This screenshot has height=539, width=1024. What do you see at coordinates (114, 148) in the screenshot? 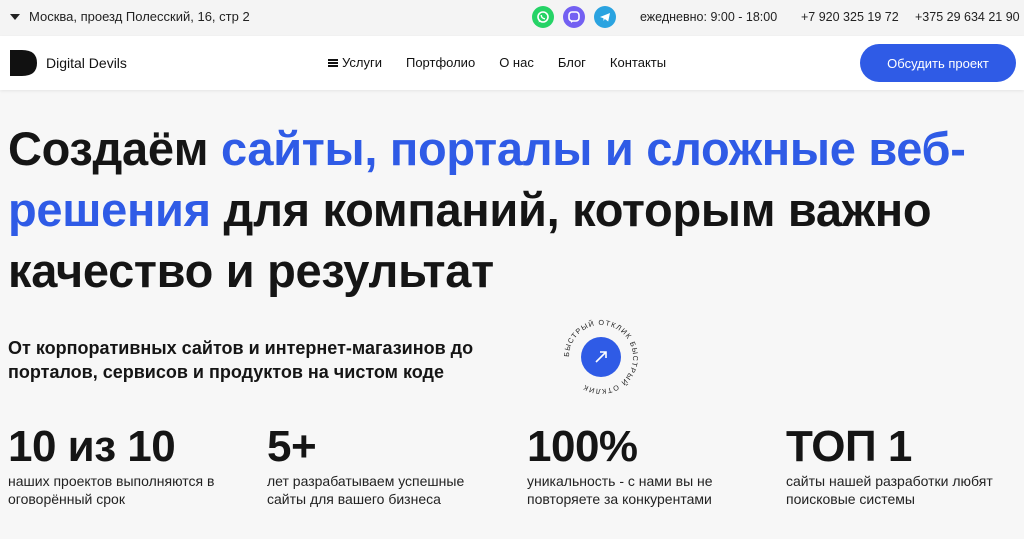
I see `hero-title-start: Создаём` at bounding box center [114, 148].